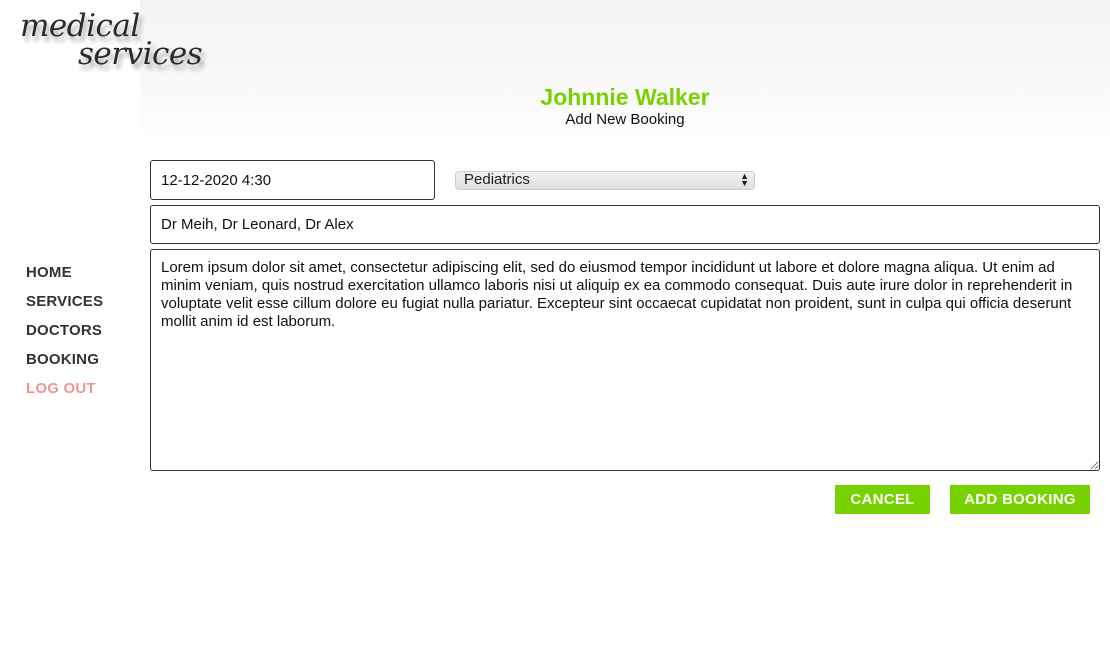 This screenshot has height=658, width=1110. I want to click on sidebar-nav: HOME SERVICES DOCTORS BOOKING LOG OUT, so click(64, 335).